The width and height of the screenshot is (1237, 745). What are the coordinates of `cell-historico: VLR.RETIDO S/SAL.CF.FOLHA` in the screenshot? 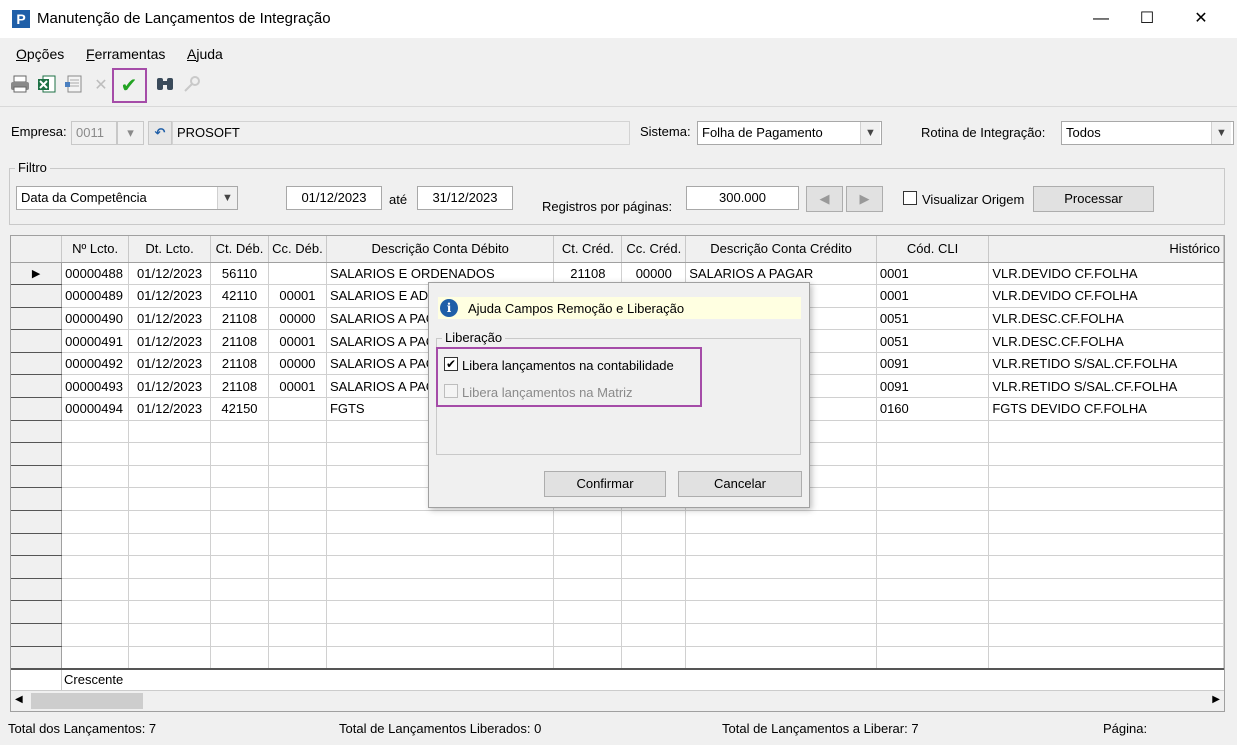 It's located at (1106, 386).